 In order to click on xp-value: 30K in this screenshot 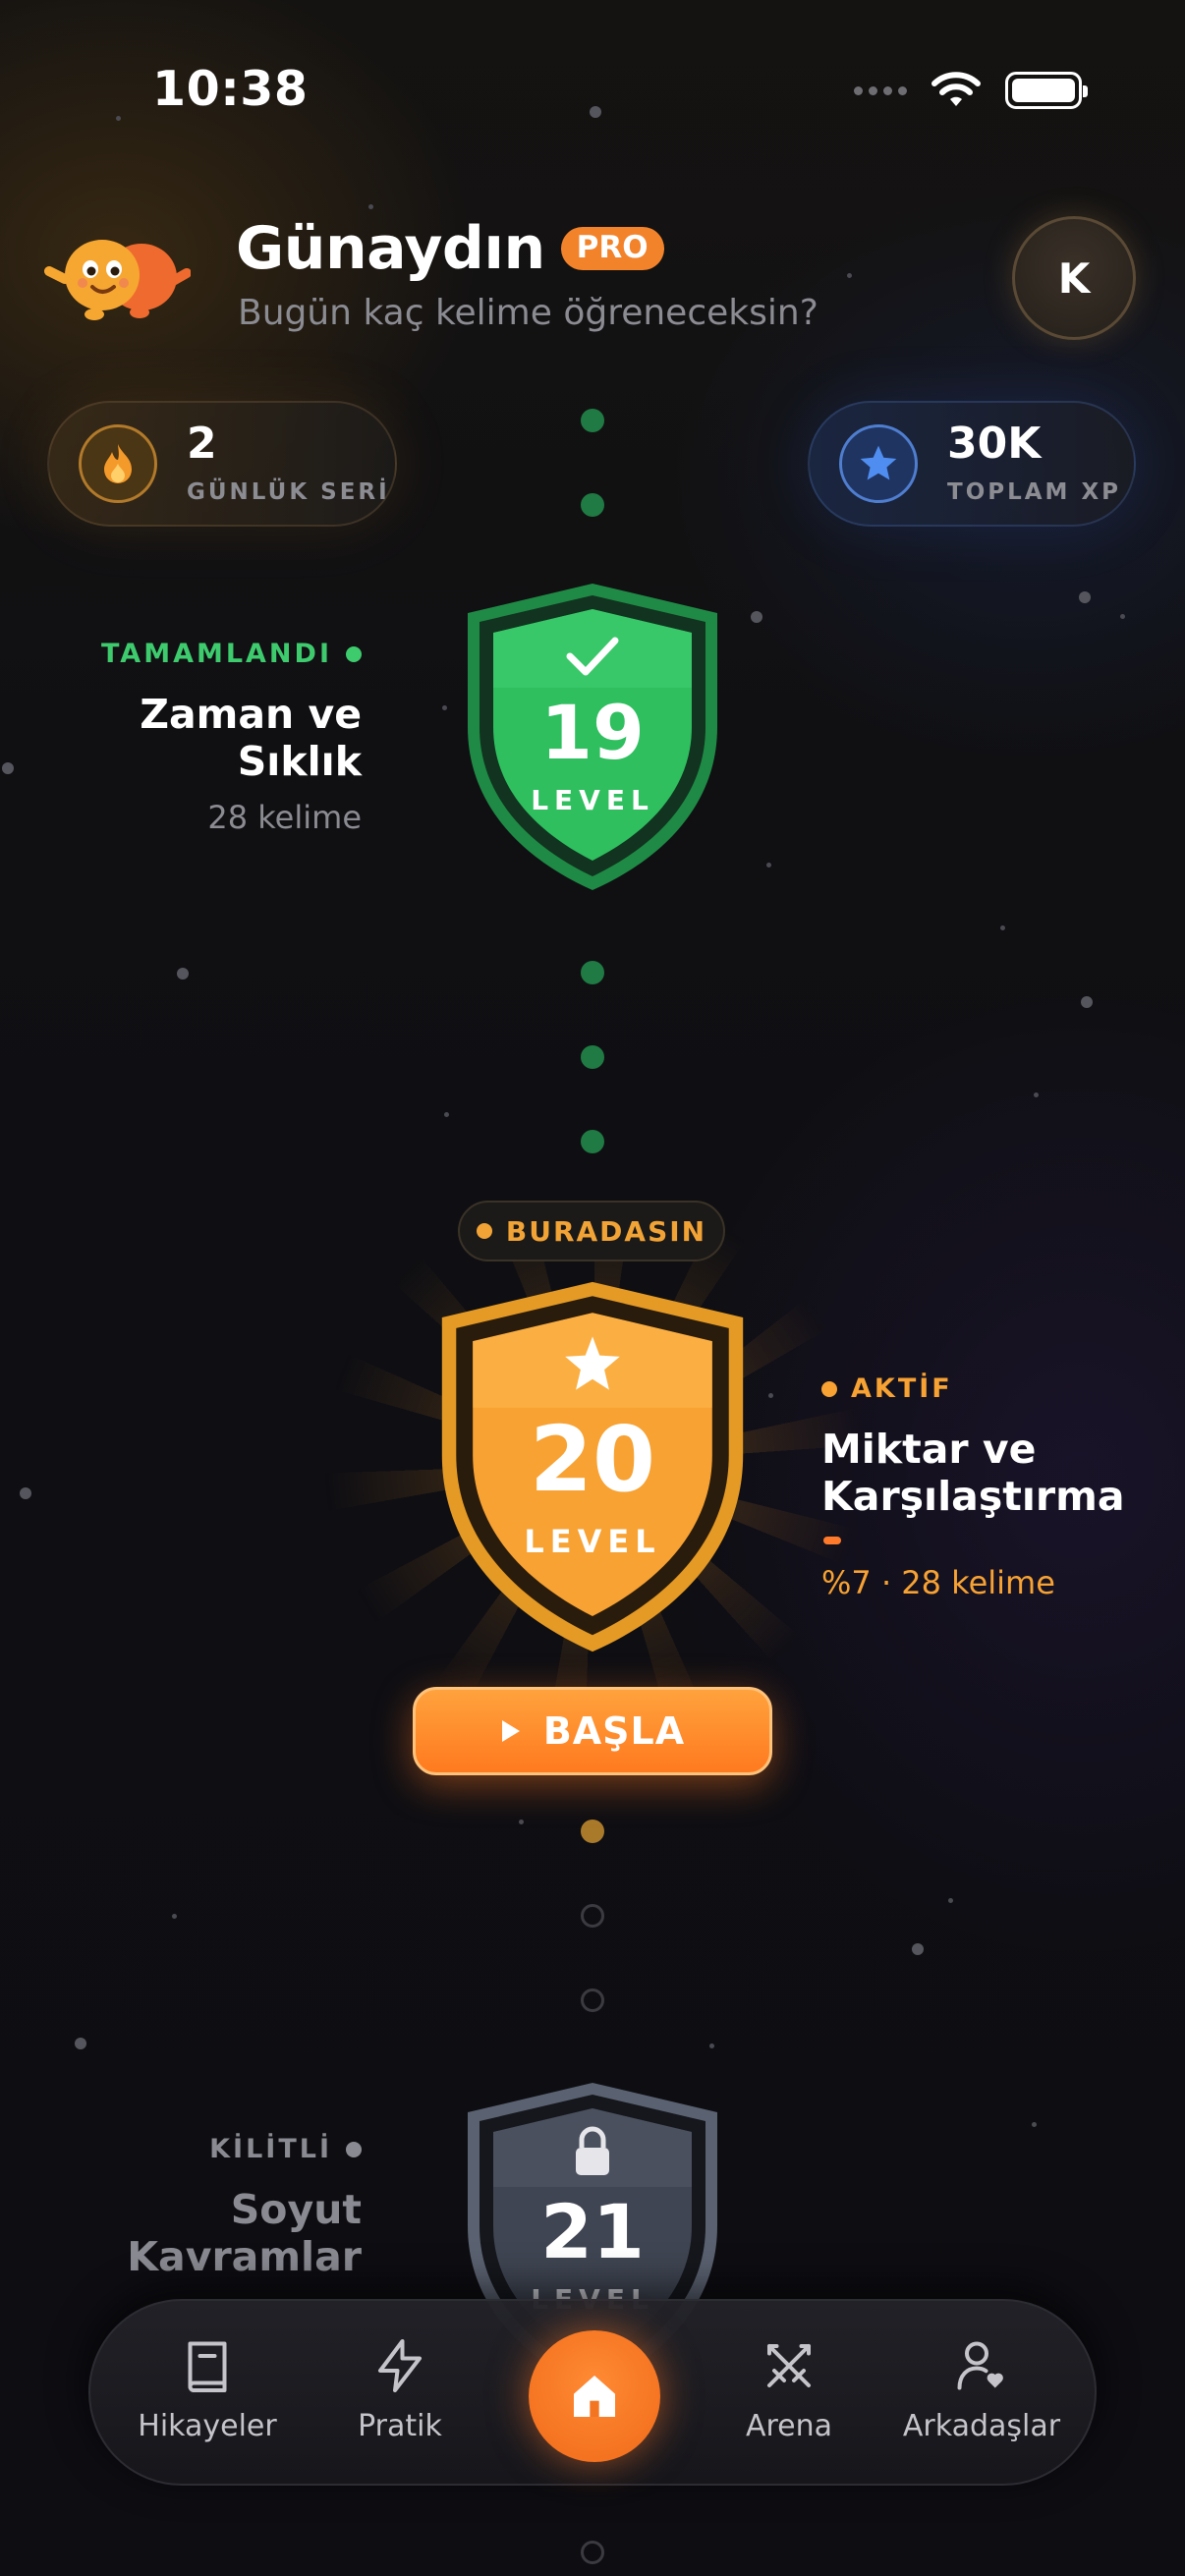, I will do `click(995, 444)`.